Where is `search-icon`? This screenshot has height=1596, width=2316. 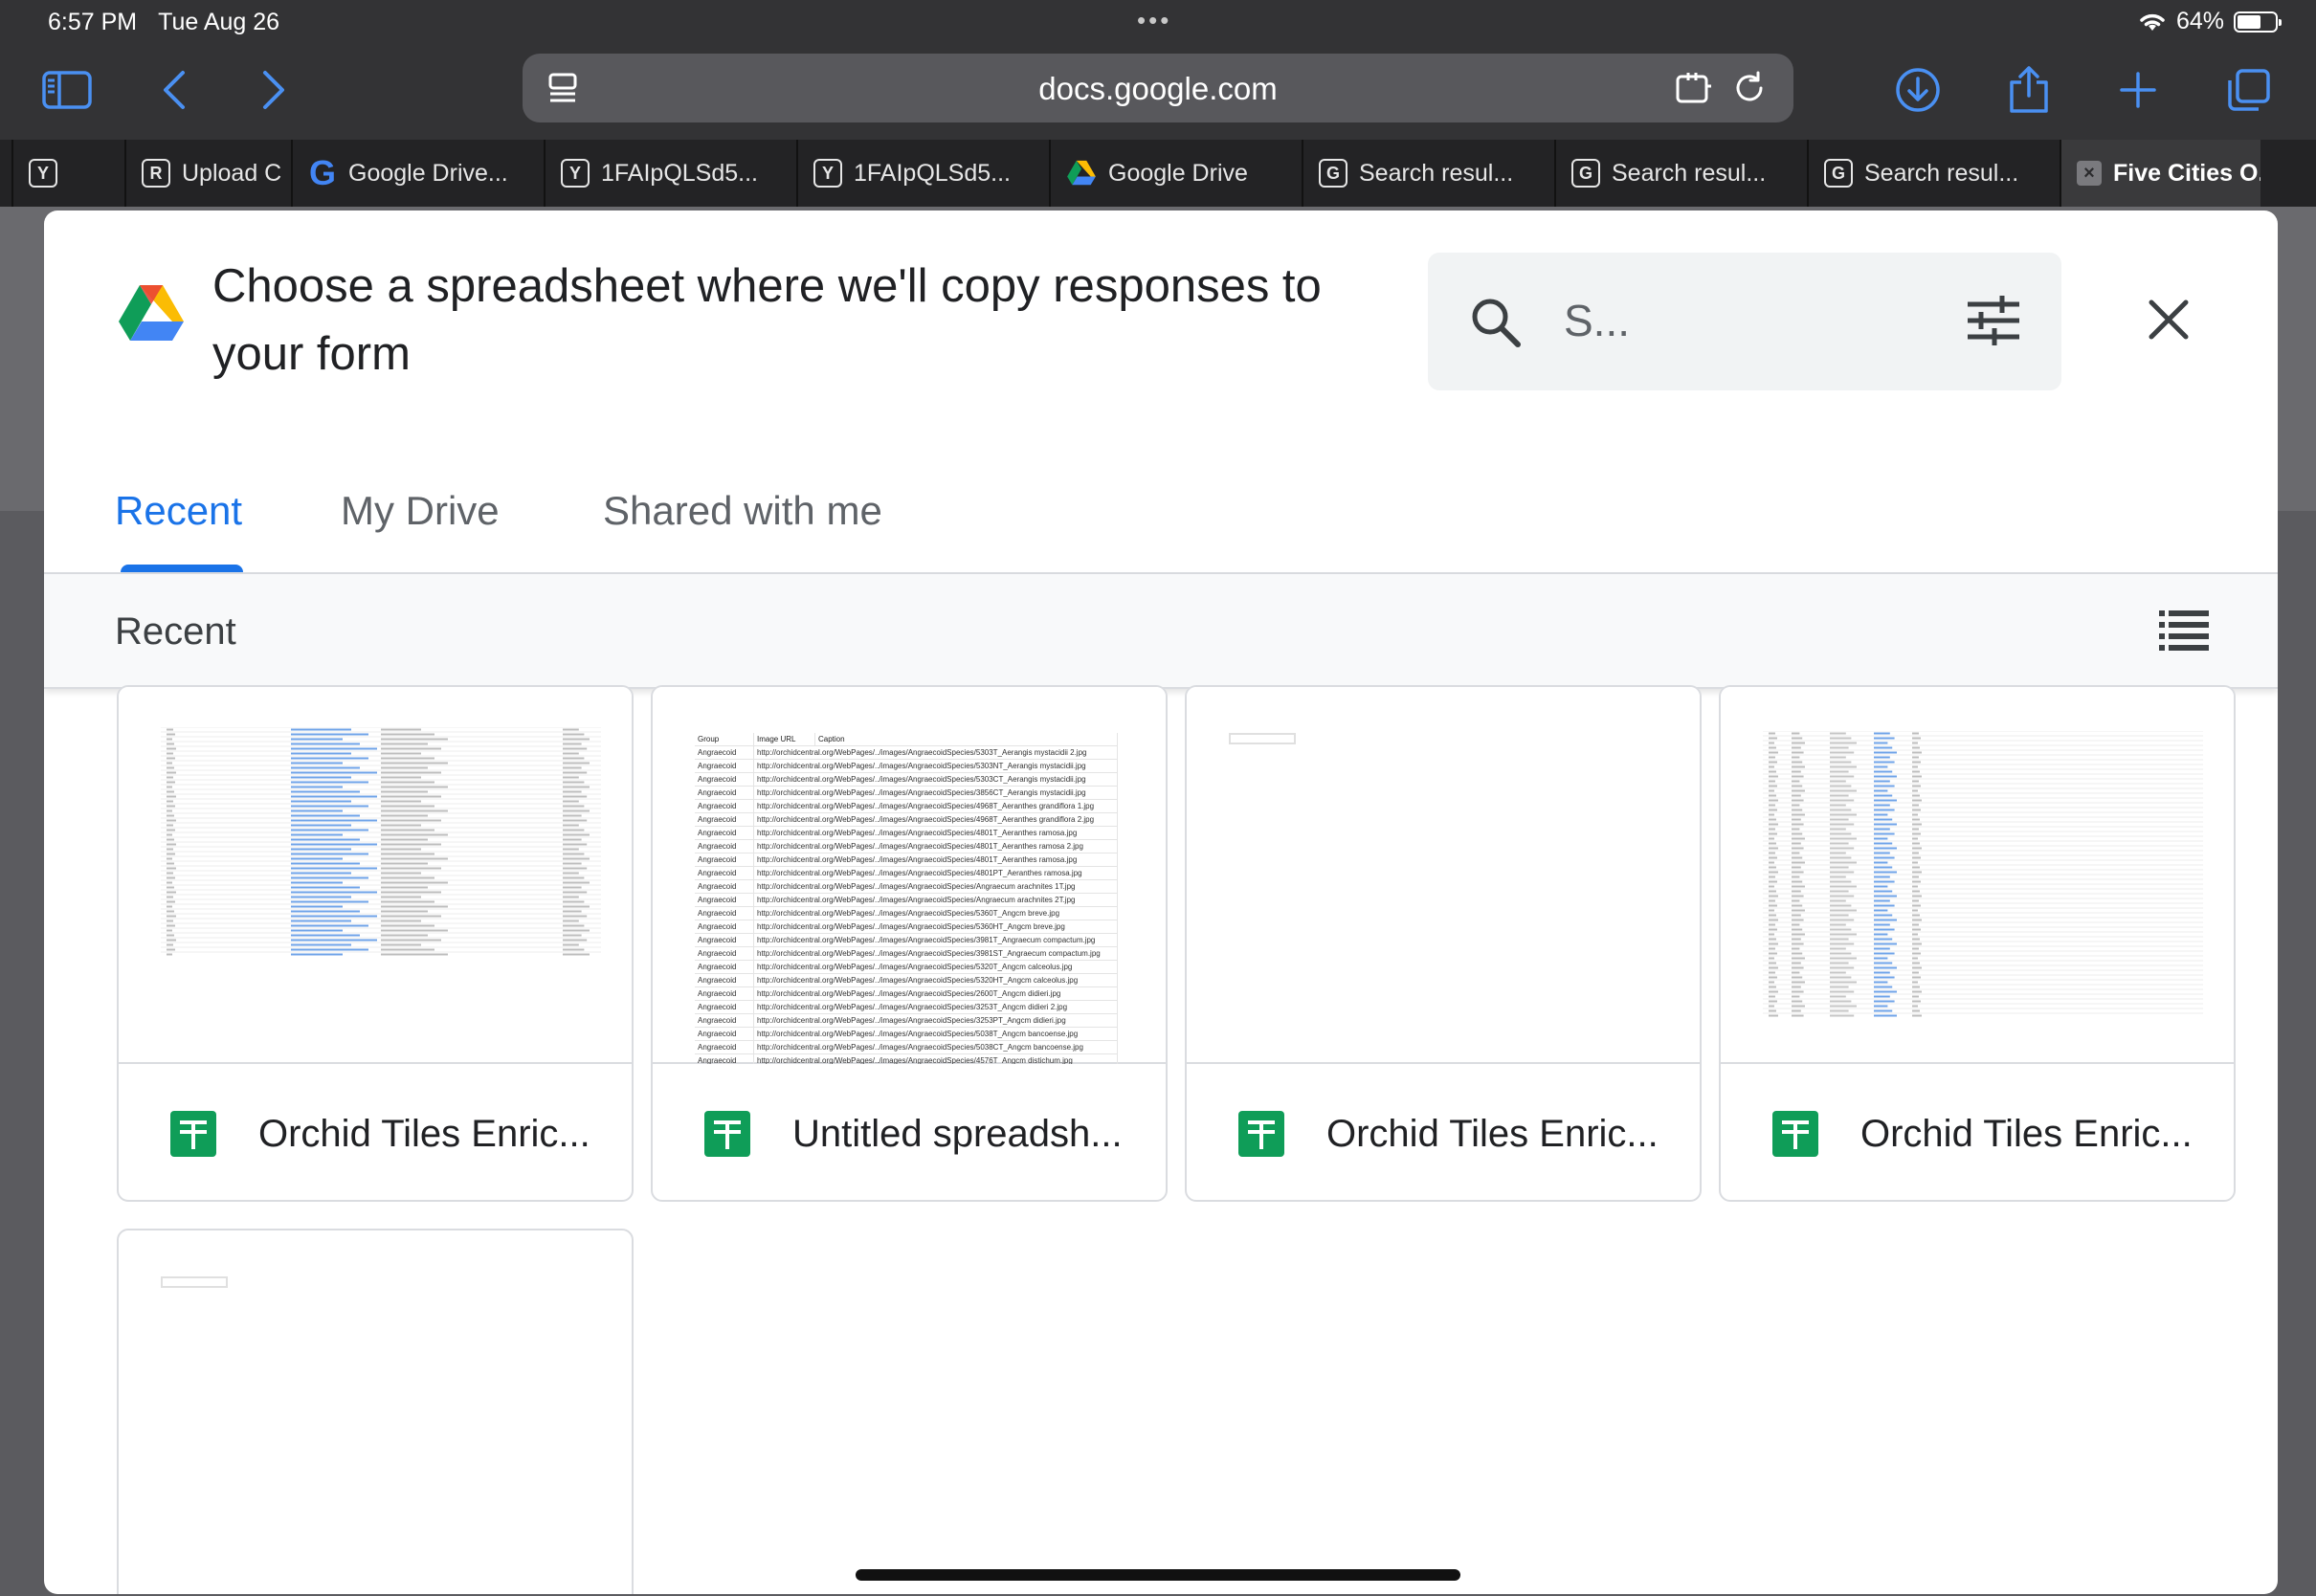
search-icon is located at coordinates (1496, 323).